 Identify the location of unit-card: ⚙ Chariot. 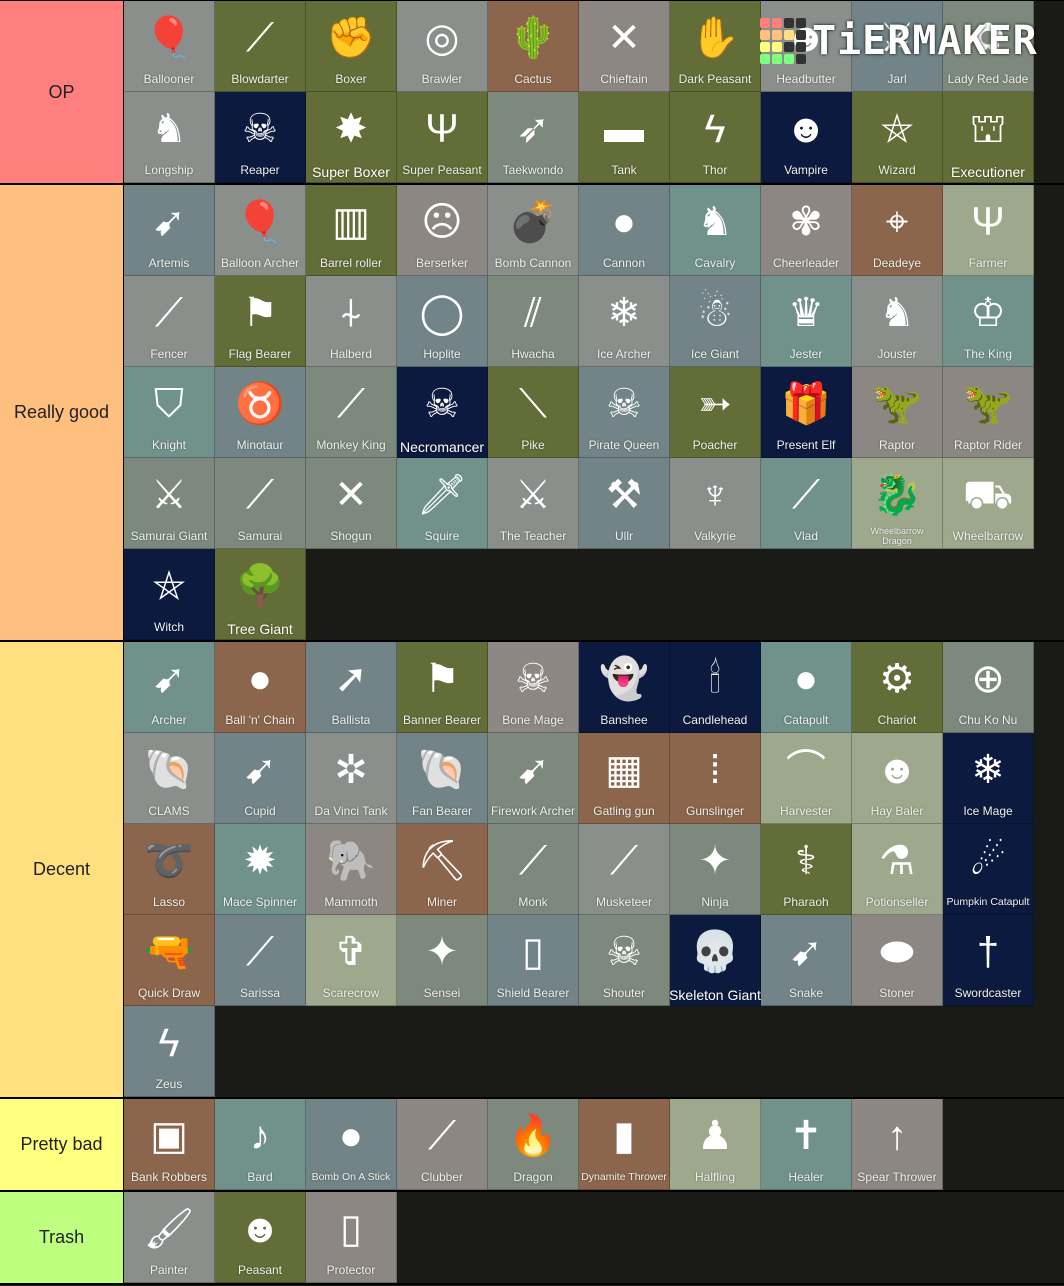
(897, 687).